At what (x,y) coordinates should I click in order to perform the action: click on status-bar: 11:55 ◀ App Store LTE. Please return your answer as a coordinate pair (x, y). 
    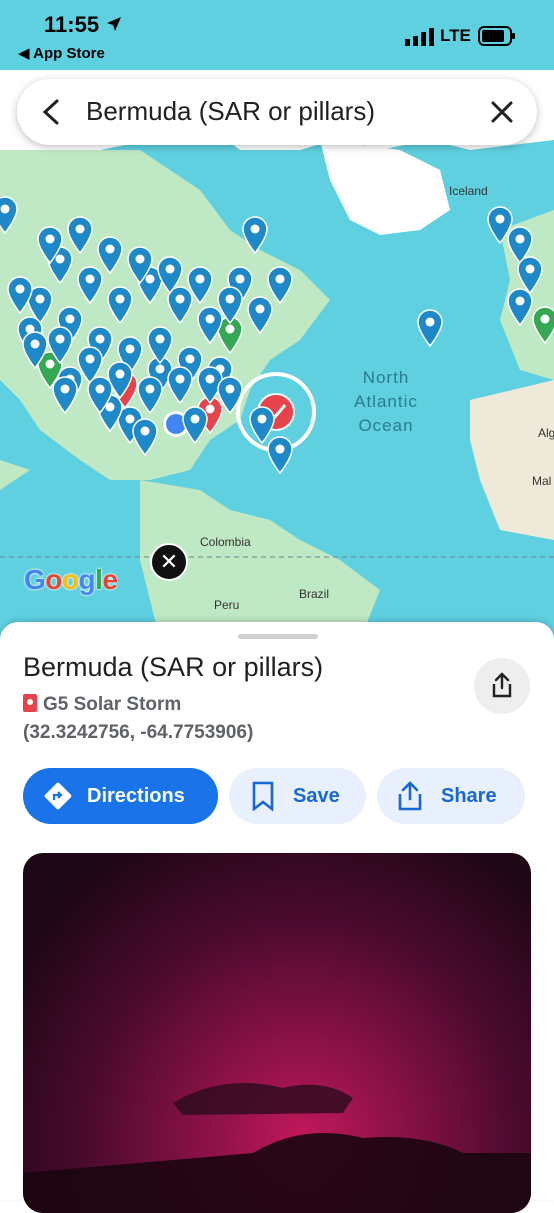
    Looking at the image, I should click on (277, 35).